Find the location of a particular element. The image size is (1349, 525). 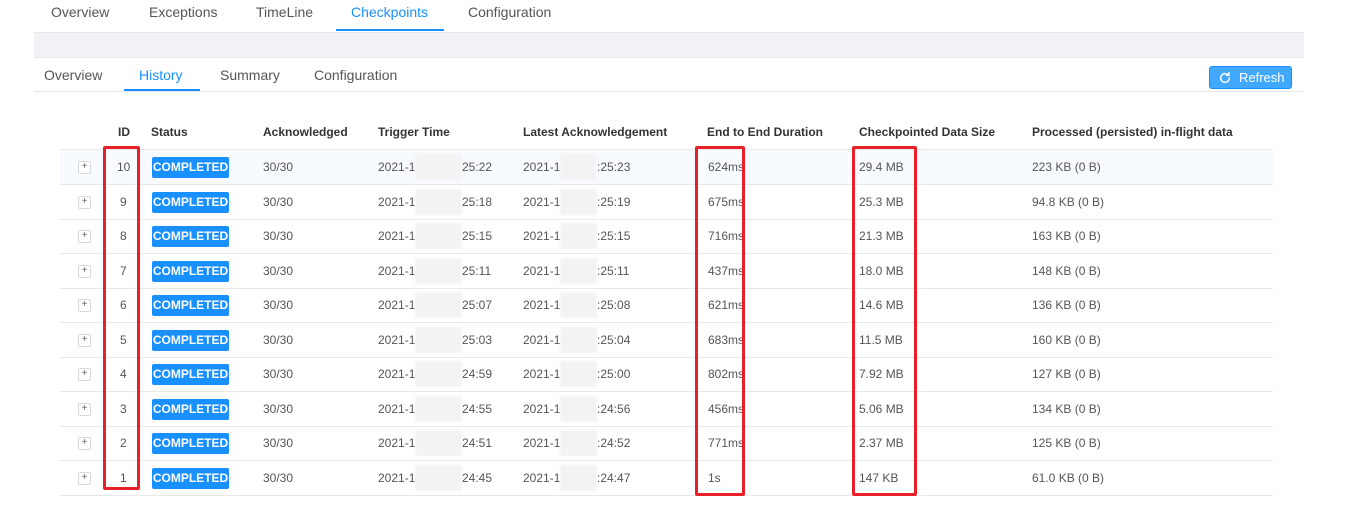

cell-trigger-suffix: 25:15 is located at coordinates (477, 236).